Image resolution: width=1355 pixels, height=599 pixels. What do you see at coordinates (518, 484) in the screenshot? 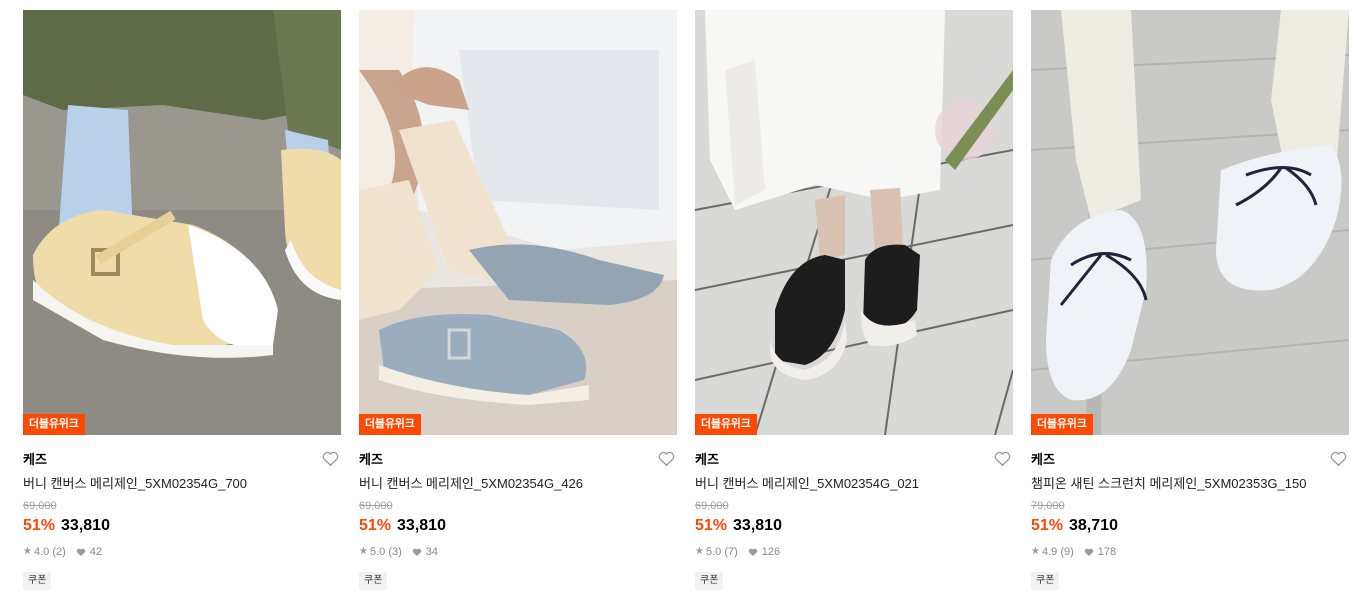
I see `product-title: 버니 캔버스 메리제인_5XM02354G_426` at bounding box center [518, 484].